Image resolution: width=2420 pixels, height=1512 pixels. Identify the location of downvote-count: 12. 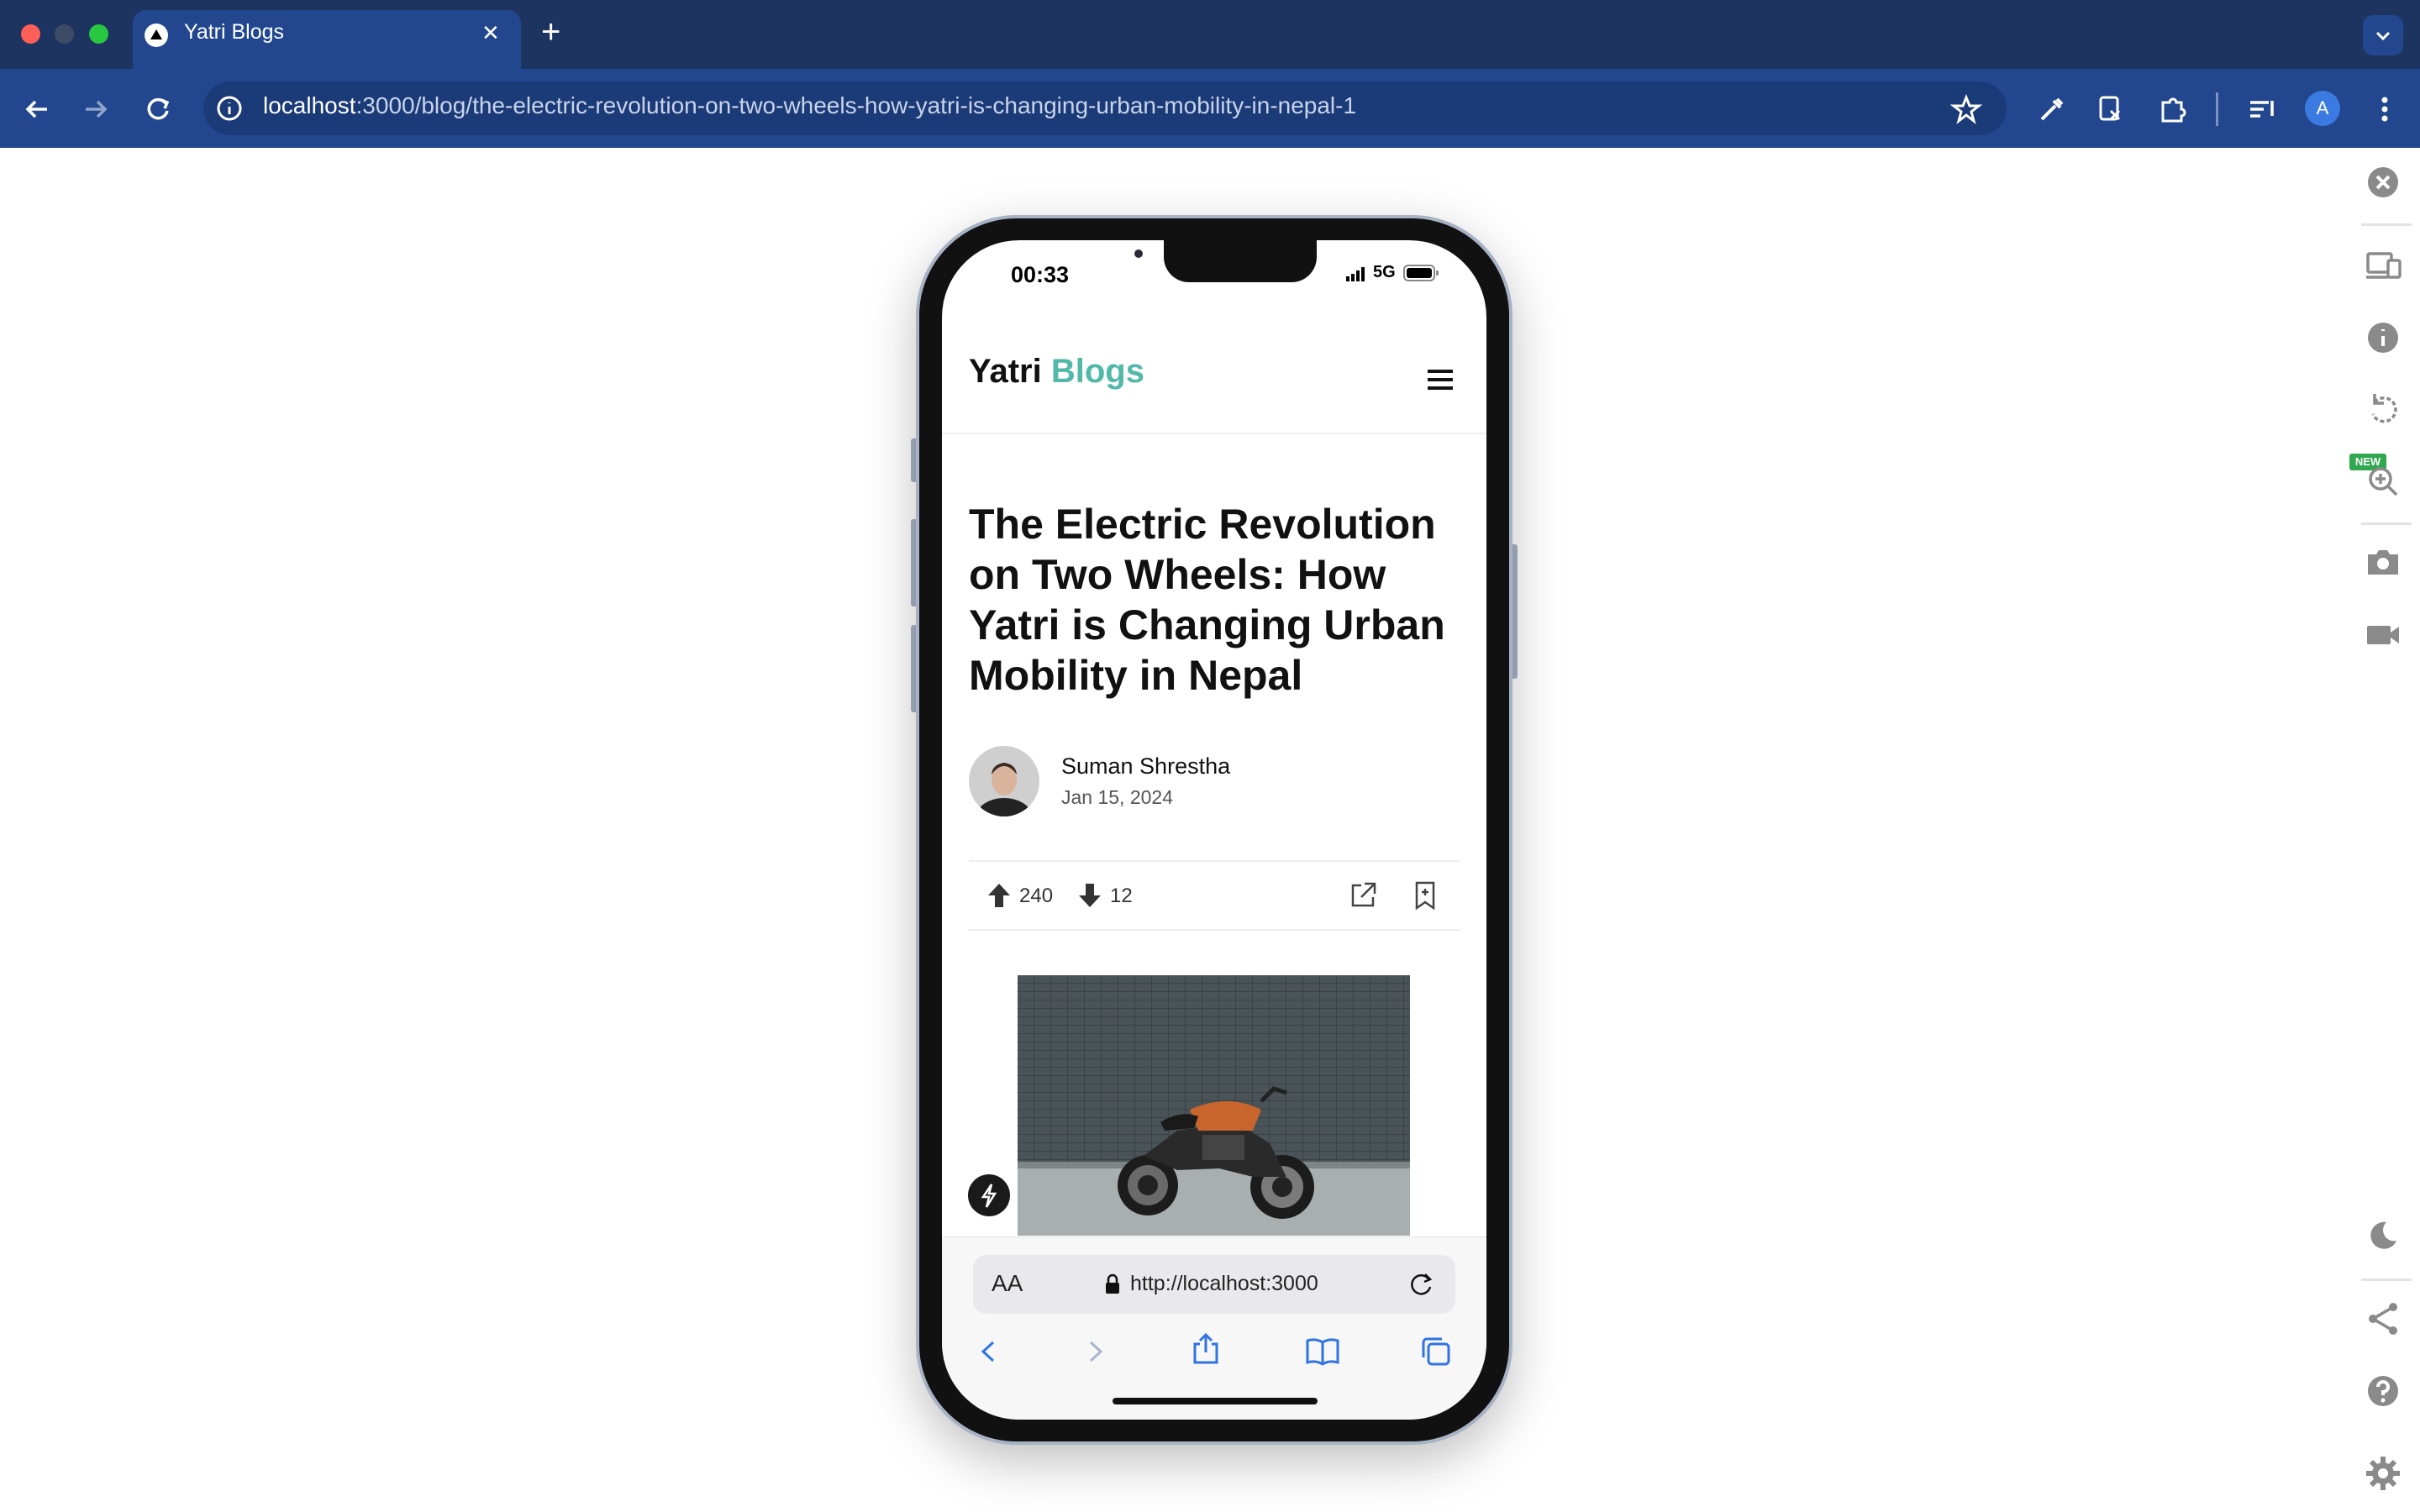
(1121, 896).